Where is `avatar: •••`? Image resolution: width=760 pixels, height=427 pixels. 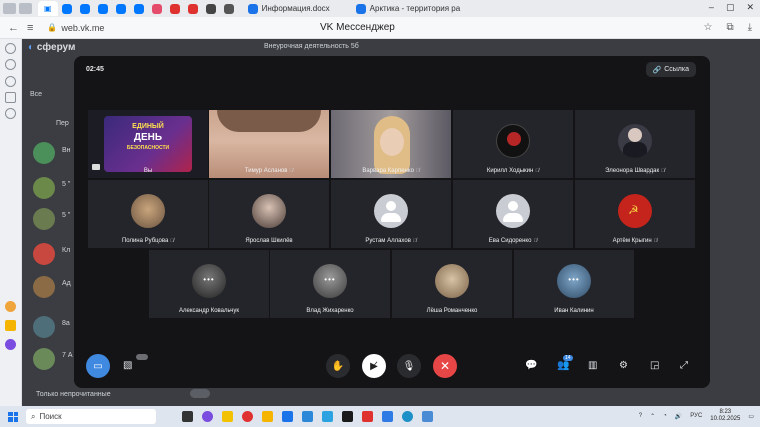
avatar: ••• is located at coordinates (209, 281).